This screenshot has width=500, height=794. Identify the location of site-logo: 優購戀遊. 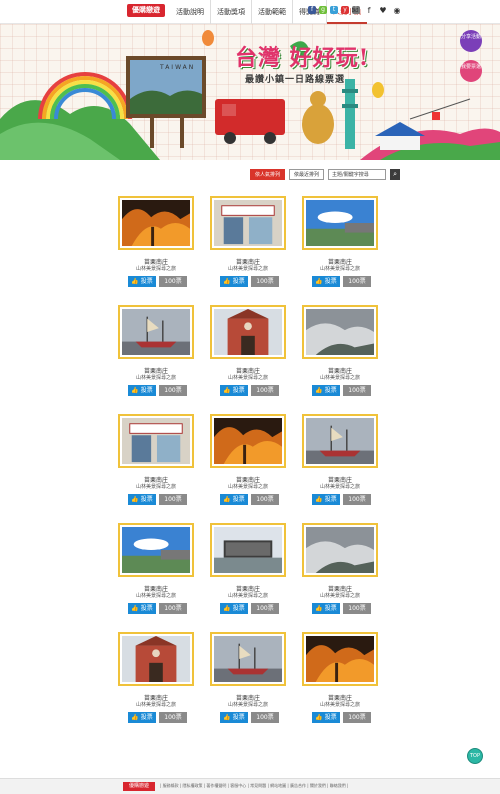
(146, 10).